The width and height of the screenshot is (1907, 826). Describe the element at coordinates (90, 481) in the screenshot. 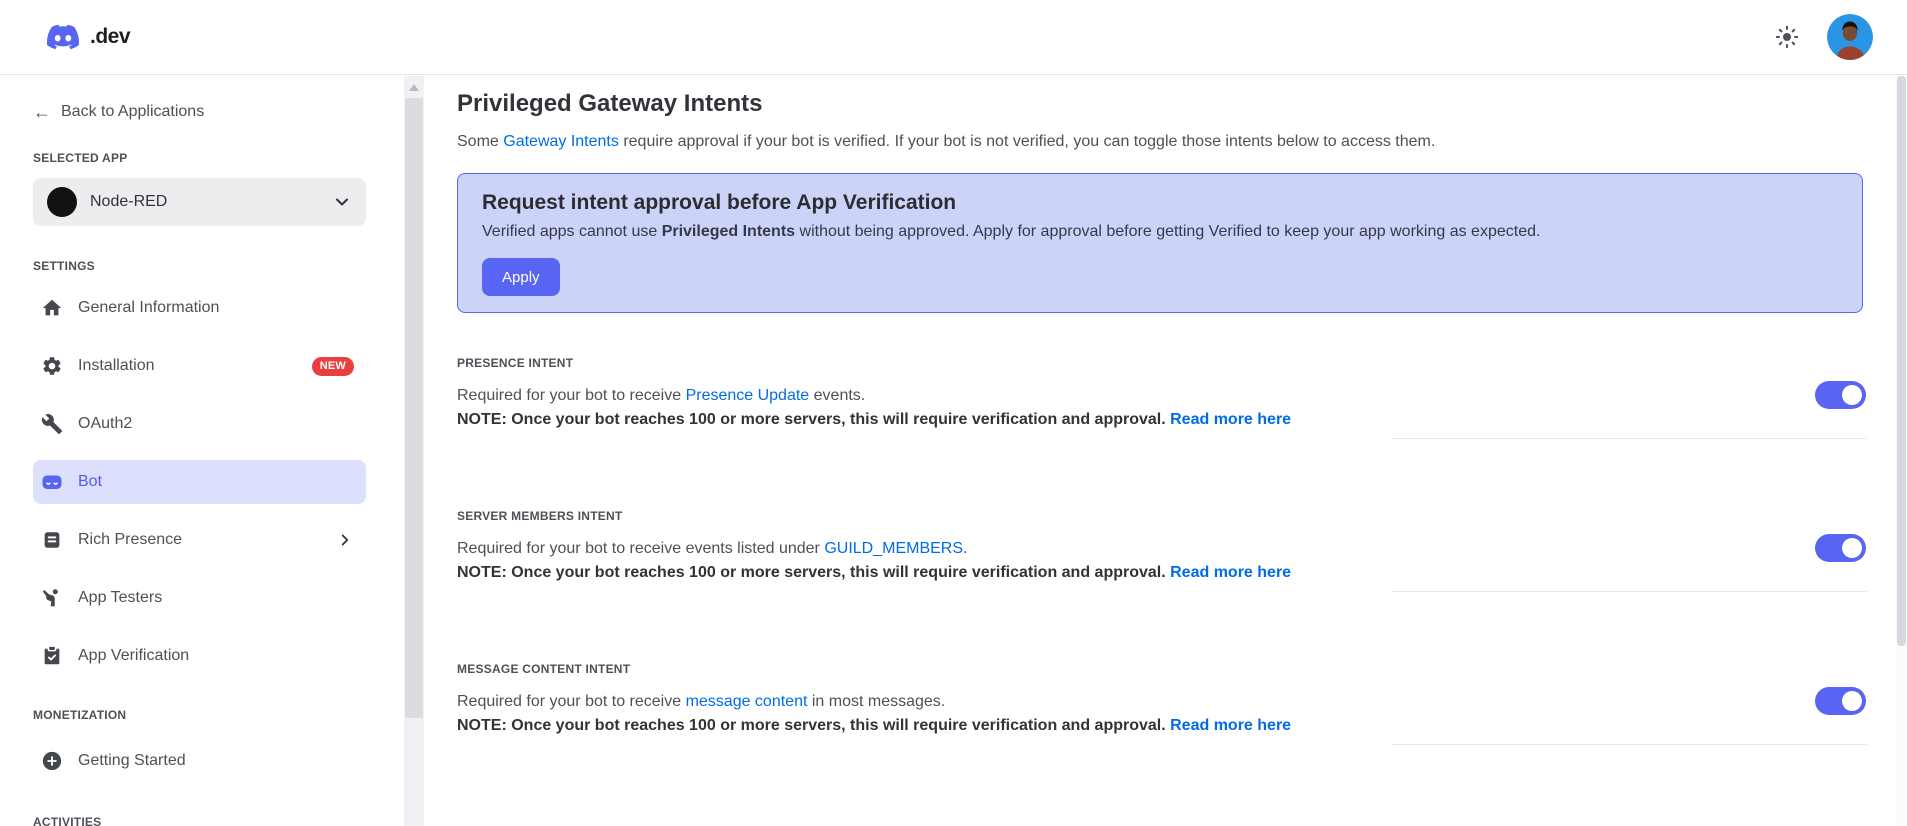

I see `sidebar-item-label: Bot` at that location.